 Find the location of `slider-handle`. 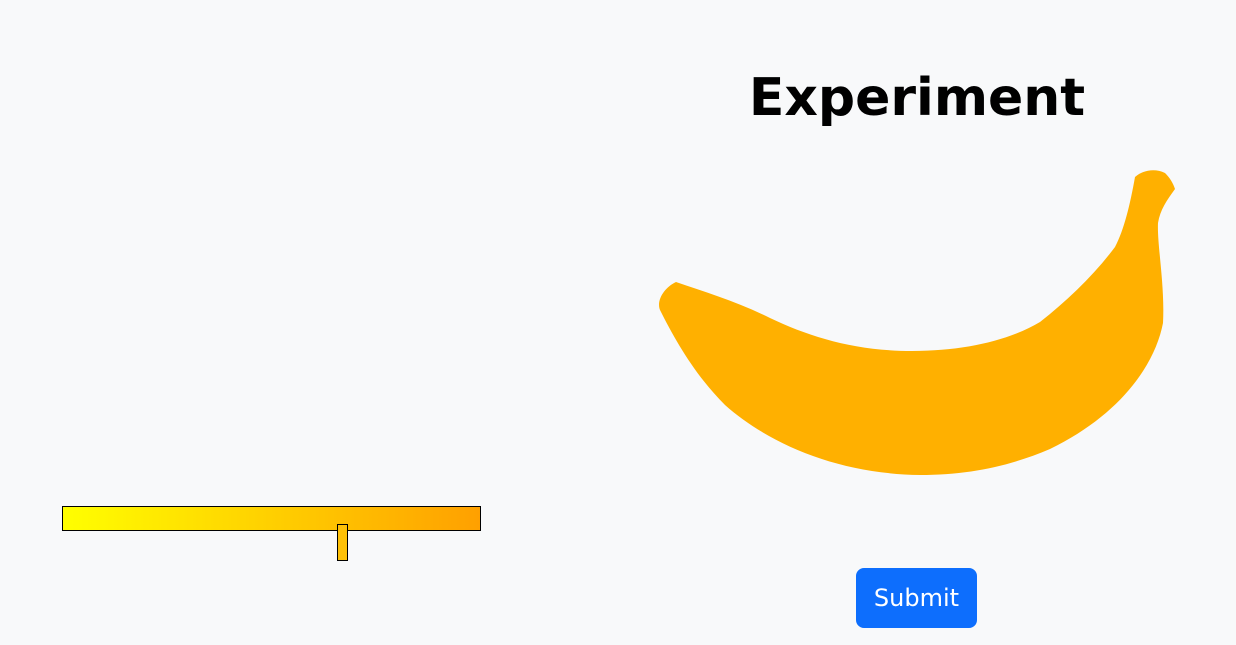

slider-handle is located at coordinates (342, 542).